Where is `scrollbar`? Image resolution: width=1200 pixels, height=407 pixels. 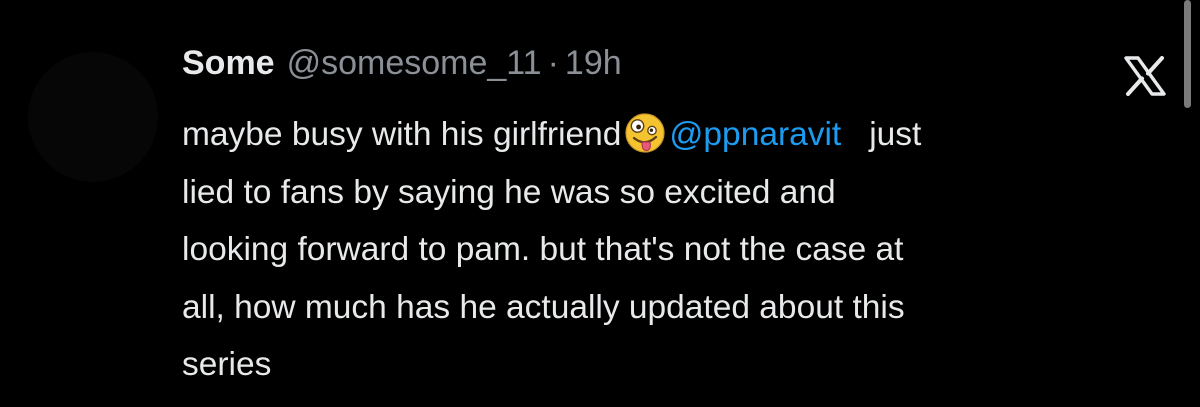
scrollbar is located at coordinates (1187, 54).